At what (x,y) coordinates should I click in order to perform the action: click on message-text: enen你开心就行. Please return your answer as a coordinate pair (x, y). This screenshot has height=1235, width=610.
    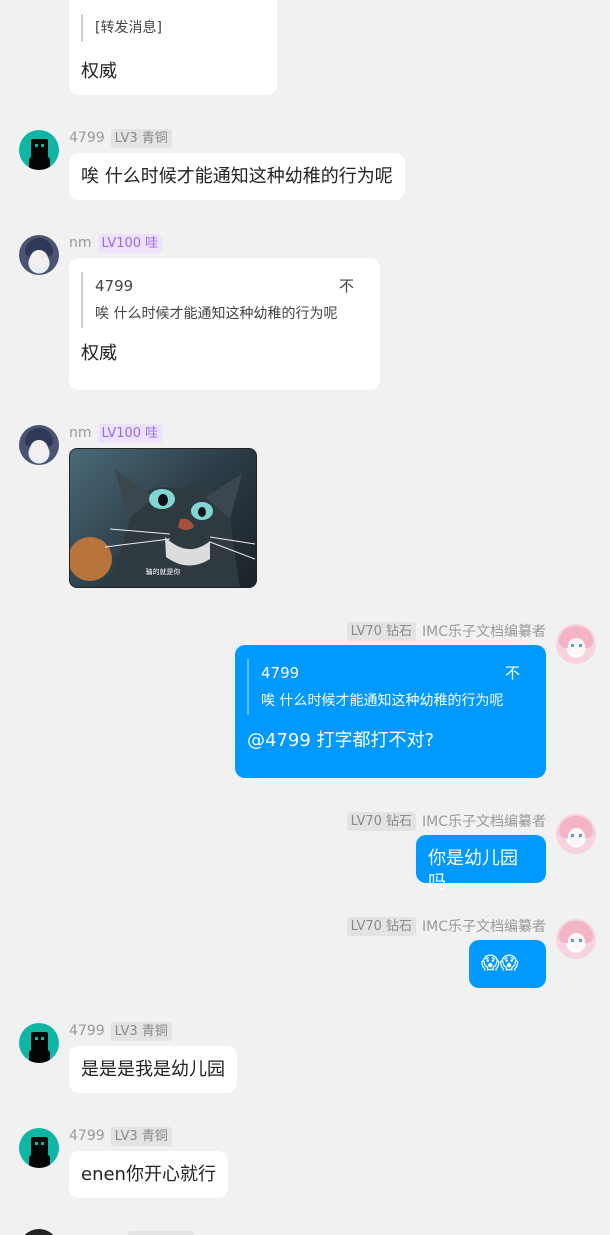
    Looking at the image, I should click on (148, 1174).